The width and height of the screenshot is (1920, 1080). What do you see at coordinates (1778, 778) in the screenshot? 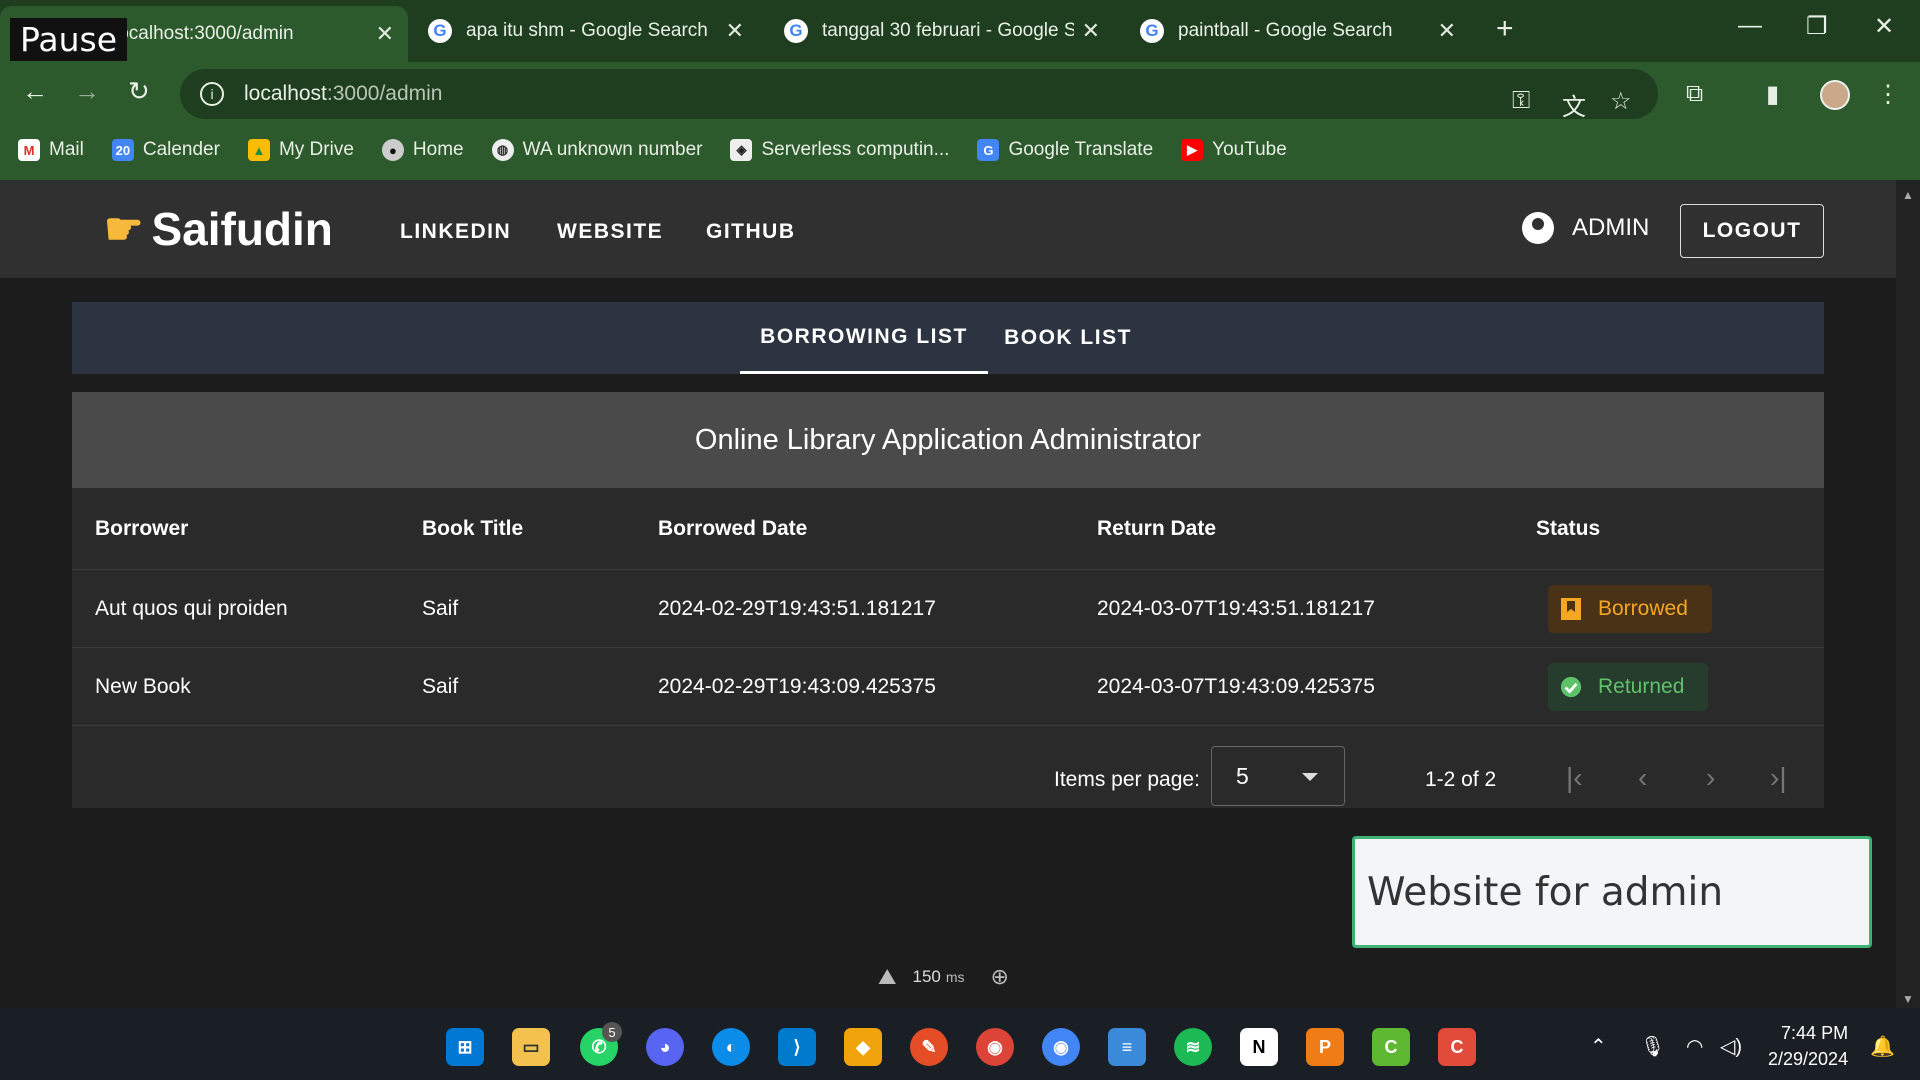
I see `last-page-icon: ›|` at bounding box center [1778, 778].